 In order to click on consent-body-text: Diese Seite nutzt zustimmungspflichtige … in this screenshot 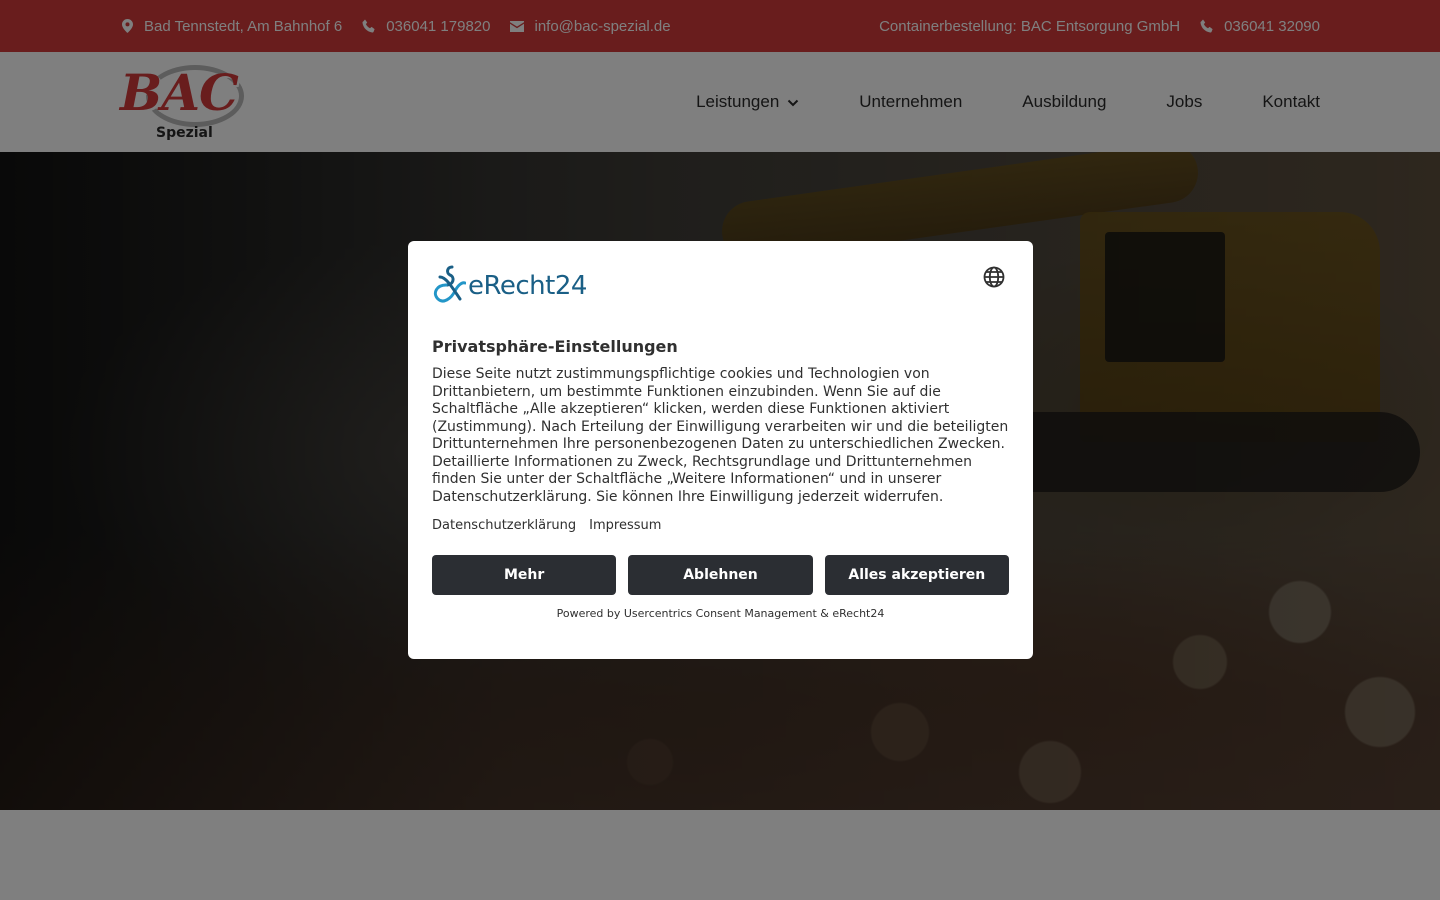, I will do `click(720, 435)`.